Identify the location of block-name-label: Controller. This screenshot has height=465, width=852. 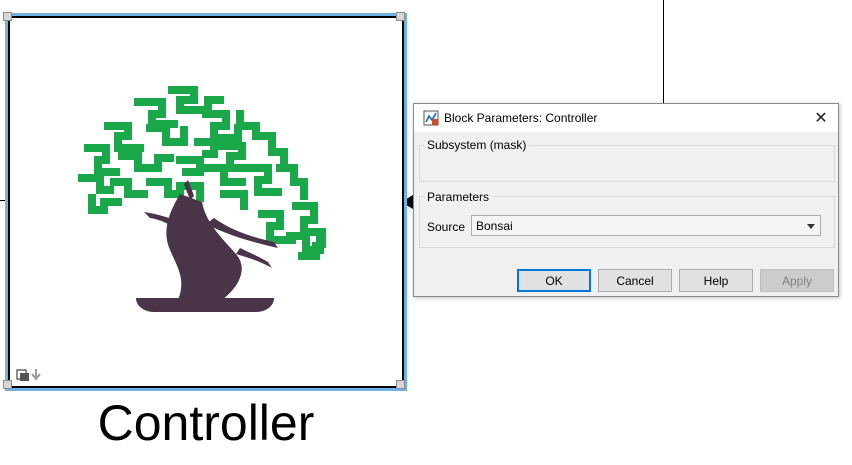
(206, 423).